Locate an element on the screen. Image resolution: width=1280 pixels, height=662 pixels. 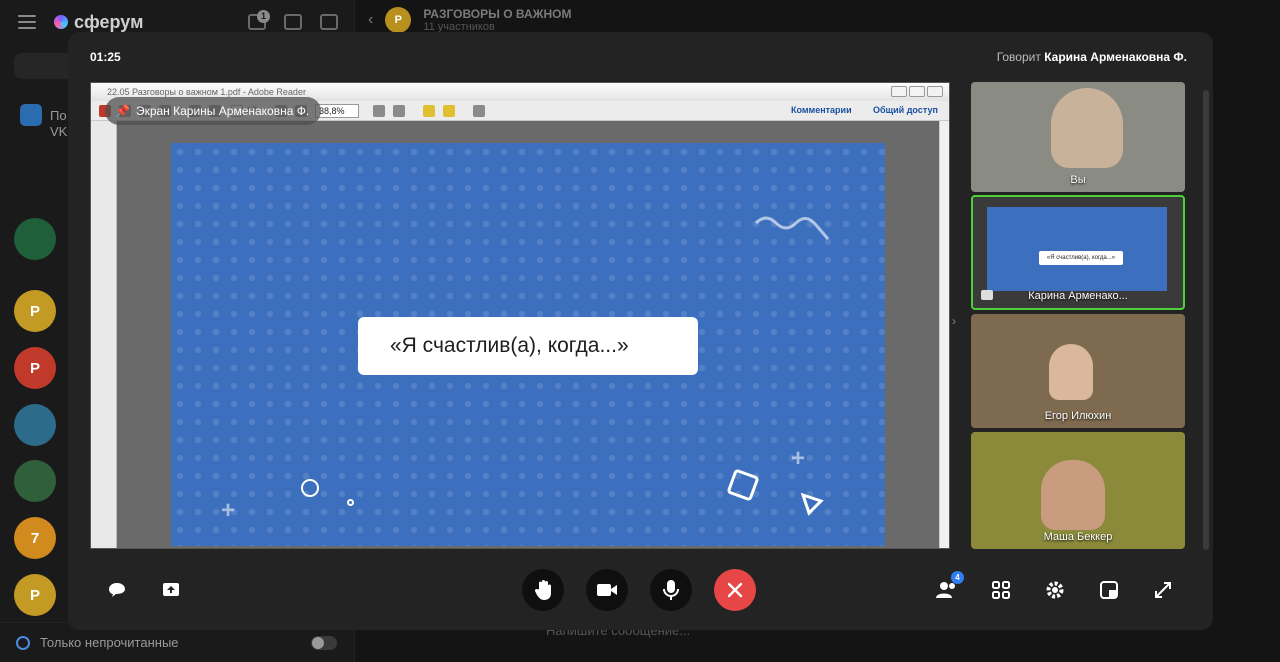
participant-screen-thumb: «Я счастлив(а), когда...» is located at coordinates (1077, 249).